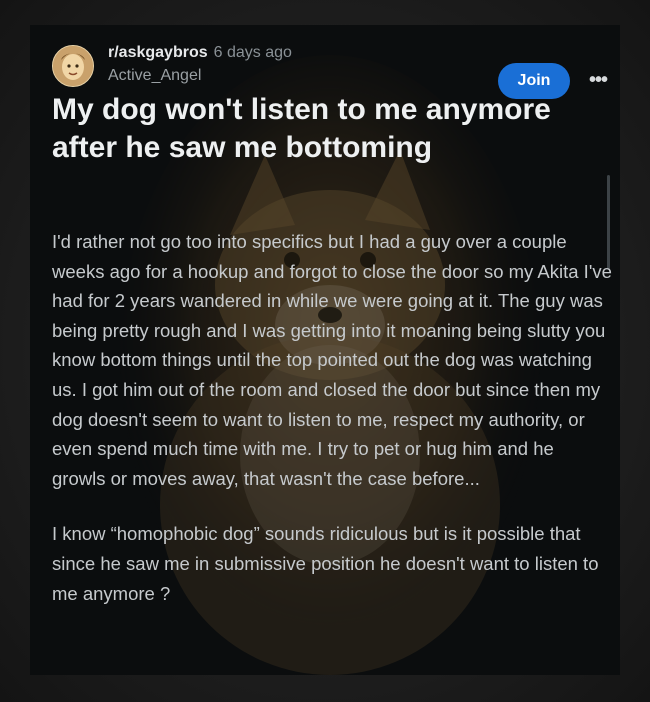 Image resolution: width=650 pixels, height=702 pixels. I want to click on author-username: Active_Angel, so click(154, 76).